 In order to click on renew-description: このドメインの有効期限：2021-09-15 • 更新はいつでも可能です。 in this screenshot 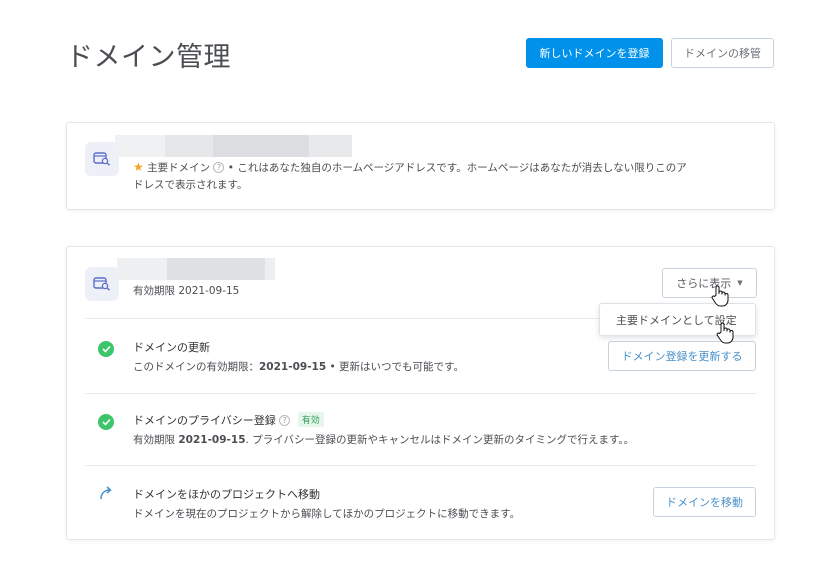, I will do `click(298, 366)`.